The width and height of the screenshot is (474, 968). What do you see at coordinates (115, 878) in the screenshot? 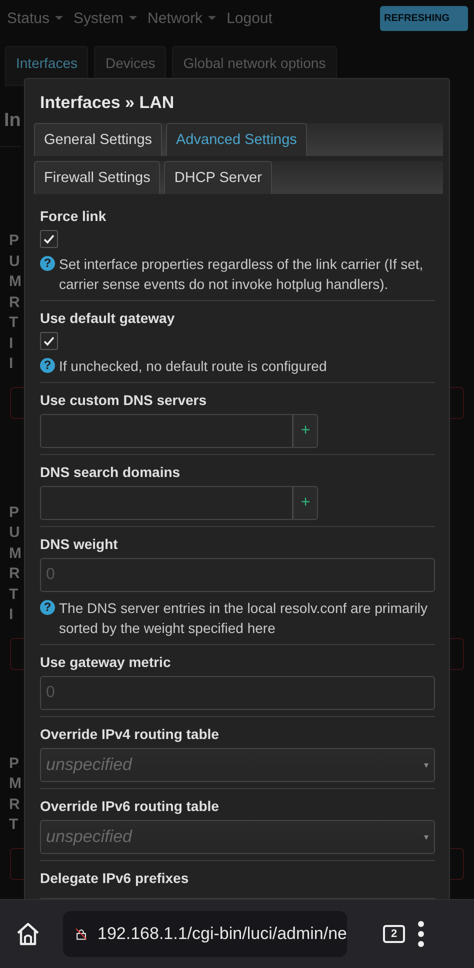
I see `field-label: Delegate IPv6 prefixes` at bounding box center [115, 878].